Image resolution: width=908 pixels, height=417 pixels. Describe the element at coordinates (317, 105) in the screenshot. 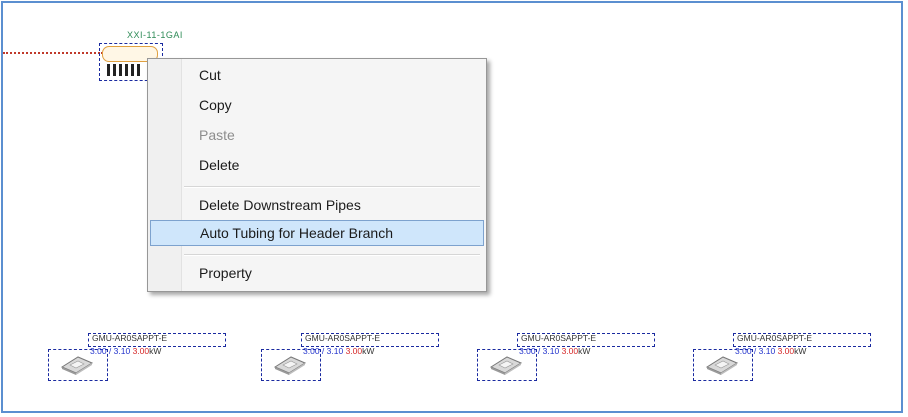

I see `menu-item-copy: Copy` at that location.